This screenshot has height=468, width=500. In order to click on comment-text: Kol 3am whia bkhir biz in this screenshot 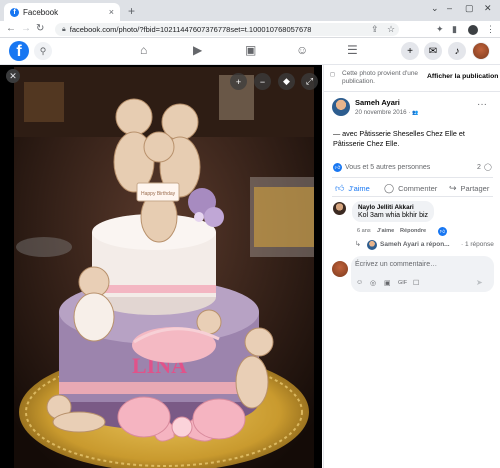, I will do `click(393, 215)`.